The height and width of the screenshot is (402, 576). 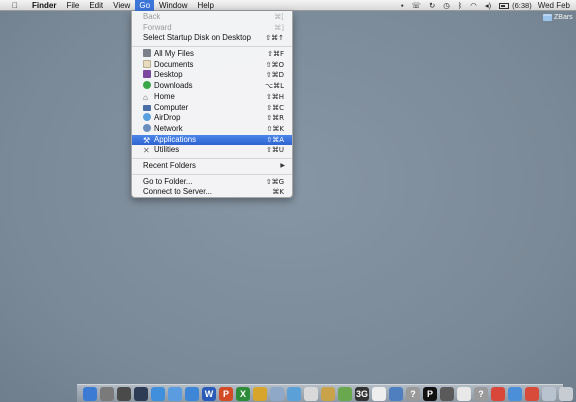 I want to click on menu-item-network: Network ⇧⌘K, so click(x=212, y=129).